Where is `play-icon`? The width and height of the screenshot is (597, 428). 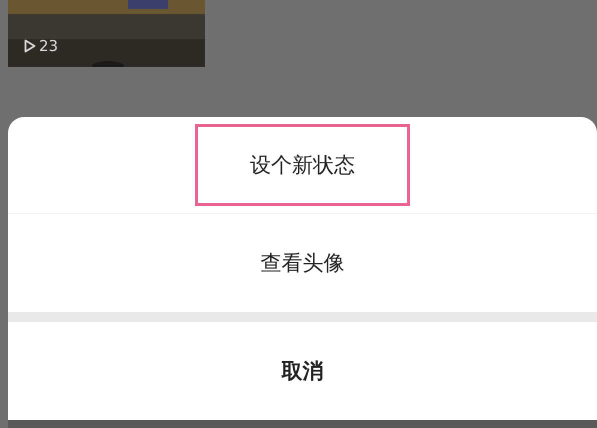
play-icon is located at coordinates (30, 46).